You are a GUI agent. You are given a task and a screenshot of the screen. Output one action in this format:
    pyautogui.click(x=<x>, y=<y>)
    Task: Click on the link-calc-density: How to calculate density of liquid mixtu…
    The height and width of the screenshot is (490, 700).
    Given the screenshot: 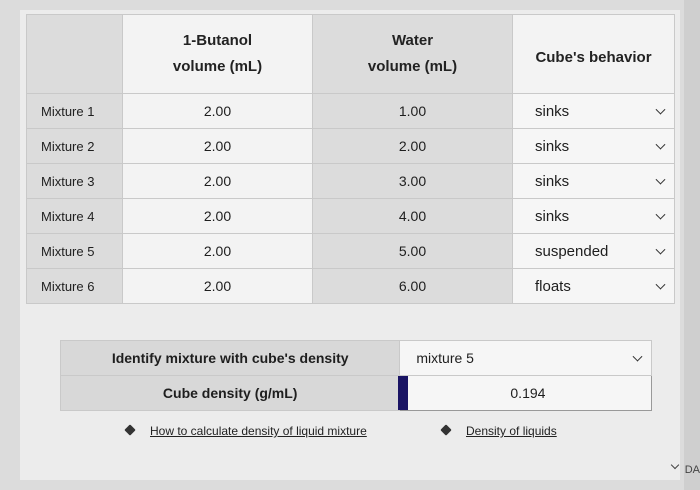 What is the action you would take?
    pyautogui.click(x=258, y=431)
    